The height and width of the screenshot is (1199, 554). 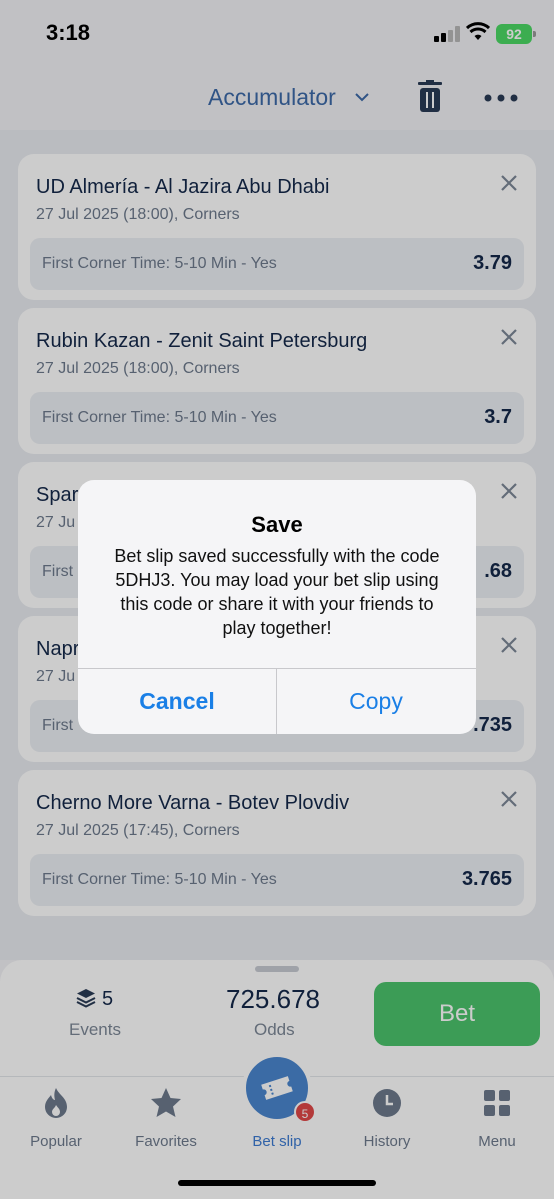 I want to click on cancel-button: Cancel, so click(x=177, y=701).